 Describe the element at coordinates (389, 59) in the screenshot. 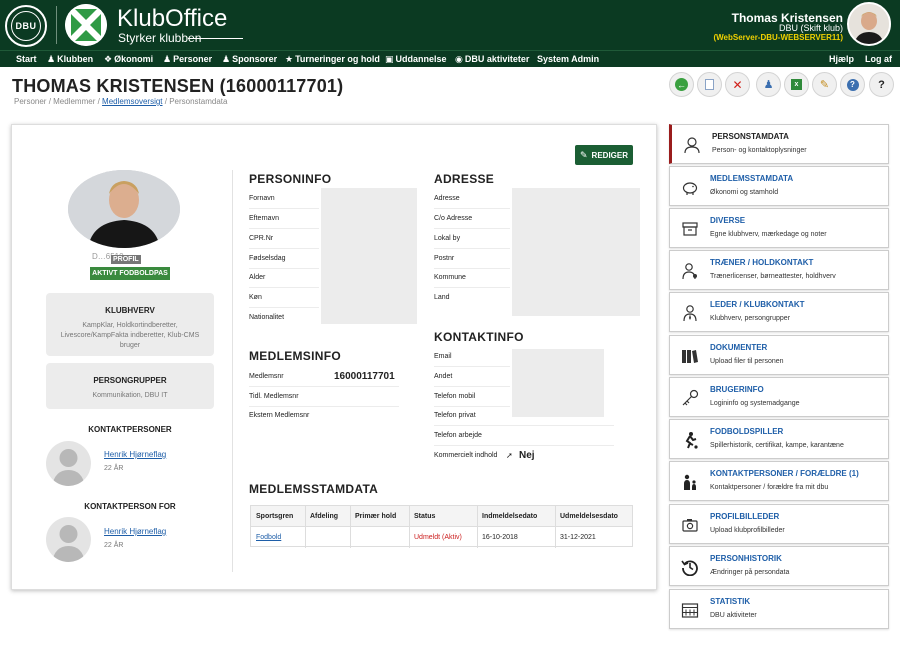

I see `education-icon: ▣` at that location.